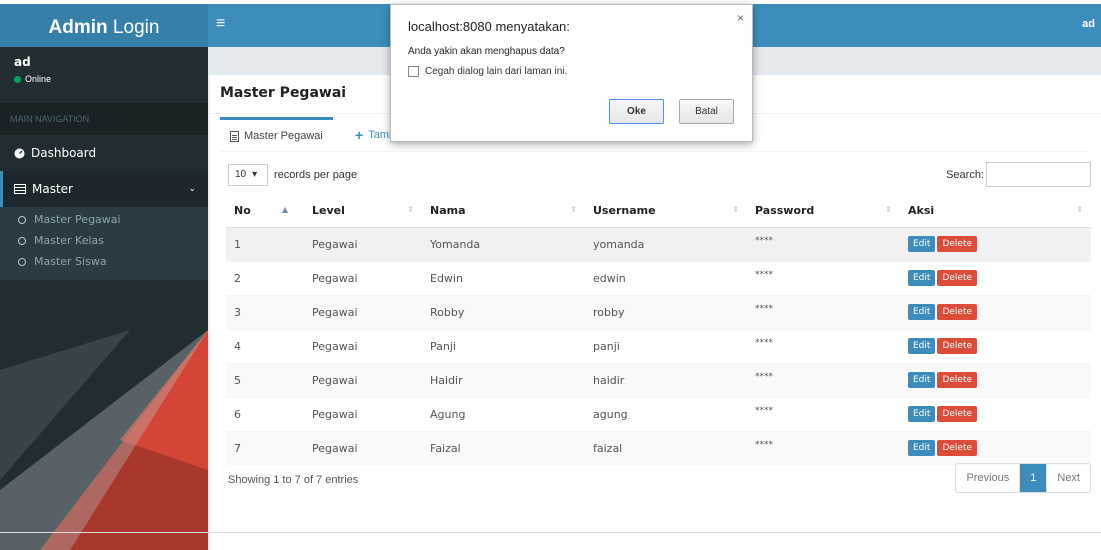 The height and width of the screenshot is (550, 1101). What do you see at coordinates (292, 175) in the screenshot?
I see `page-length-control: 10 ▾ records per page` at bounding box center [292, 175].